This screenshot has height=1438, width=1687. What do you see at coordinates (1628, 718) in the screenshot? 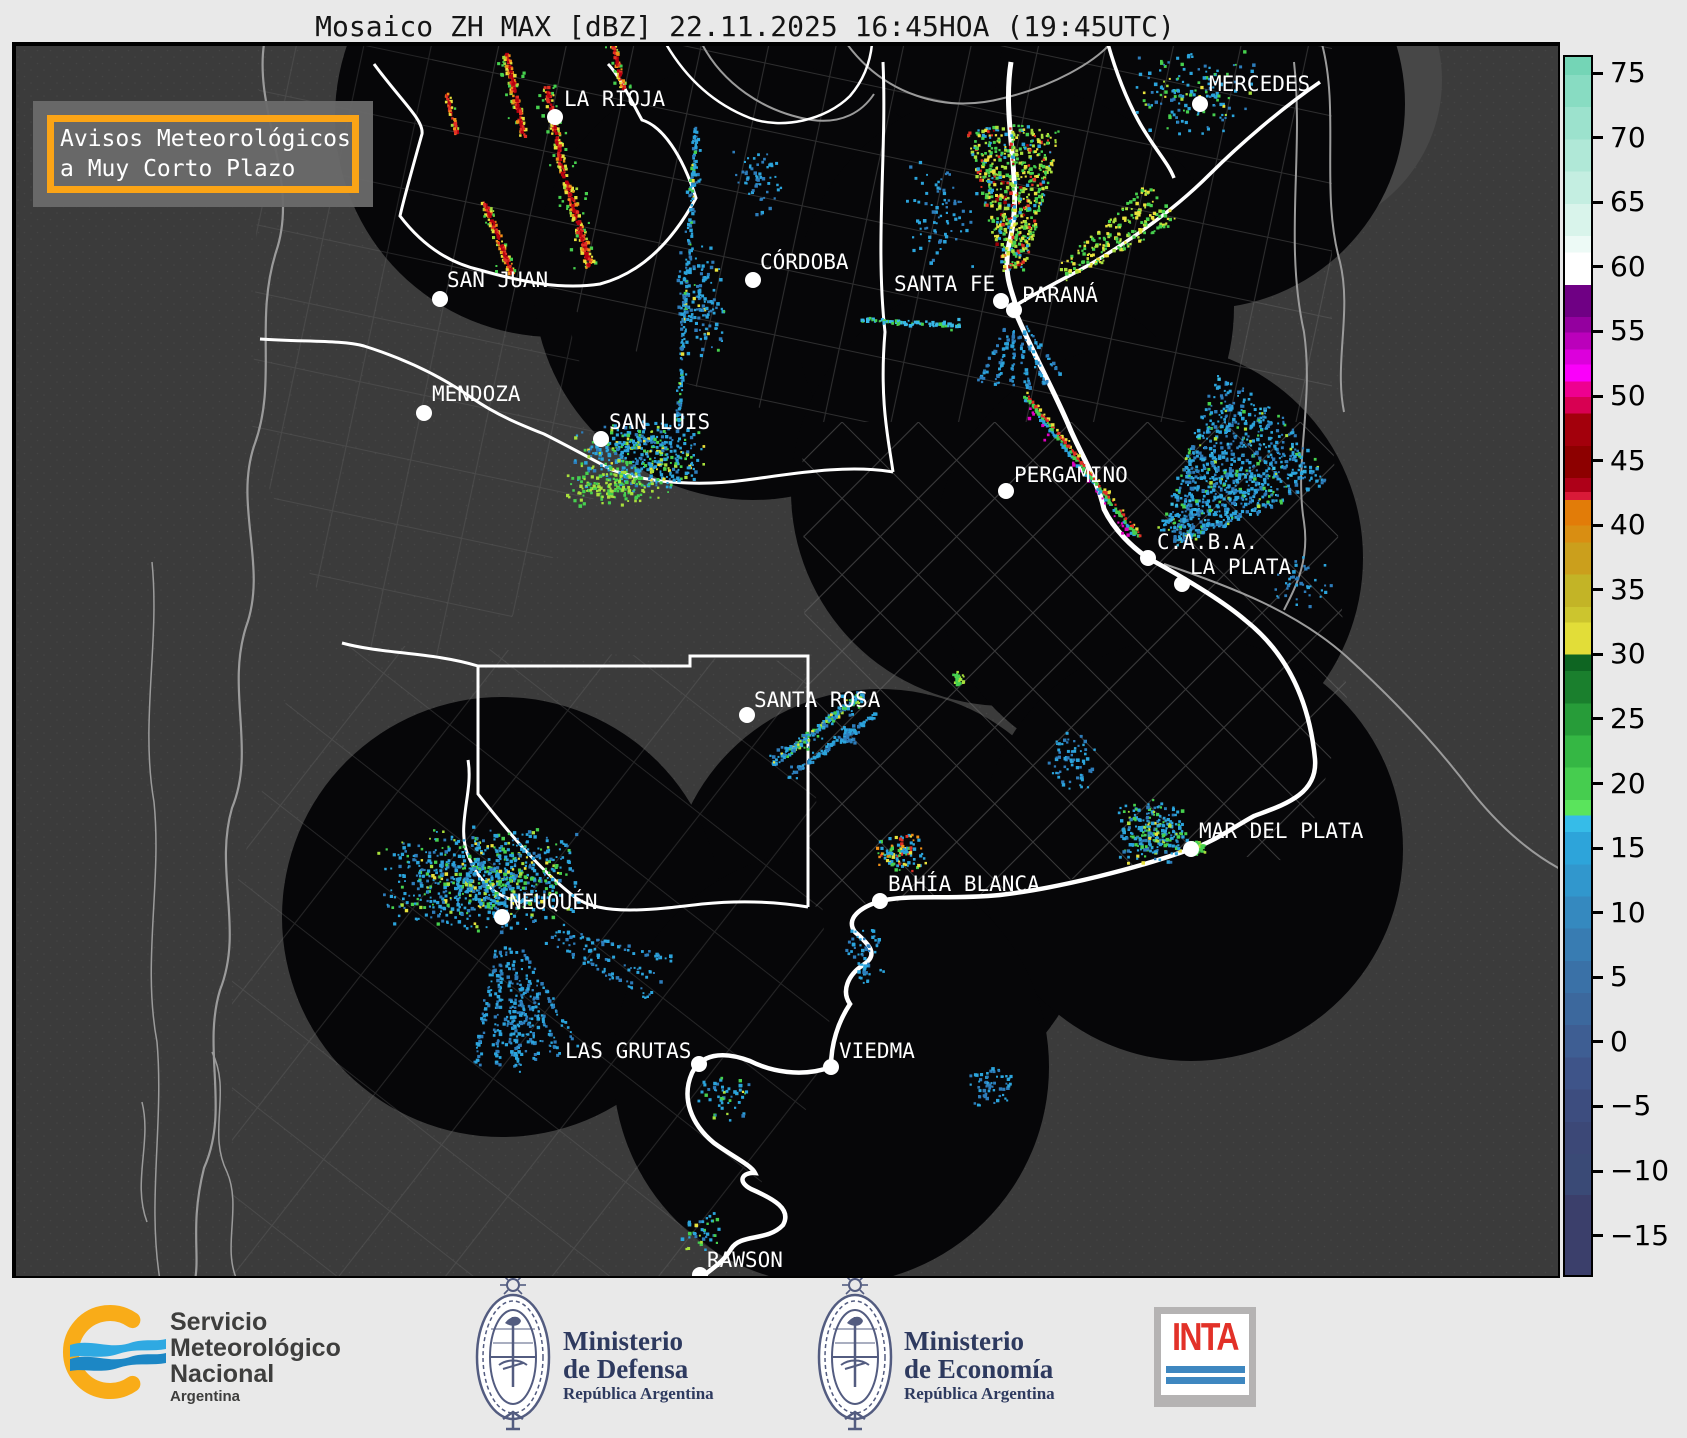
I see `colorbar-tick-label: 25` at bounding box center [1628, 718].